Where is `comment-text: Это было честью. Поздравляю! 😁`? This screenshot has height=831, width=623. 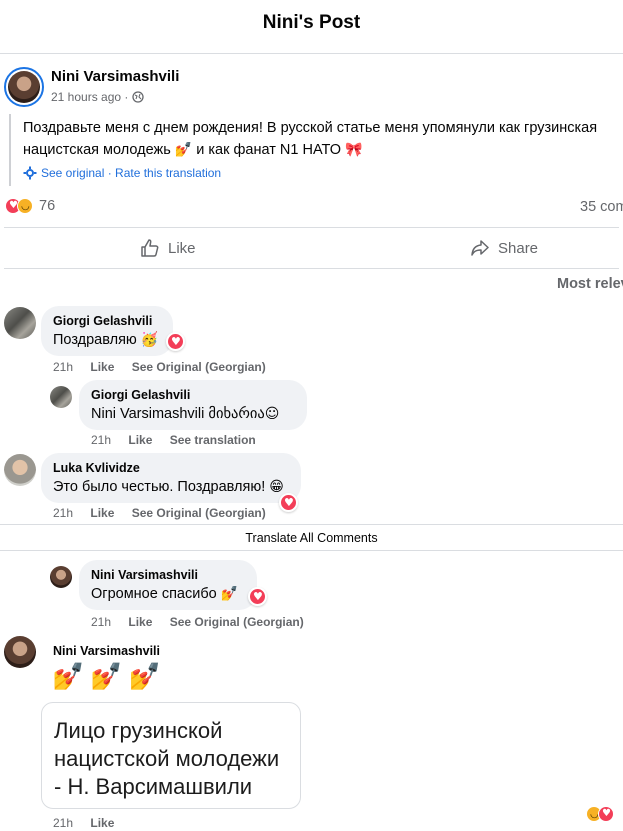
comment-text: Это было честью. Поздравляю! 😁 is located at coordinates (168, 487).